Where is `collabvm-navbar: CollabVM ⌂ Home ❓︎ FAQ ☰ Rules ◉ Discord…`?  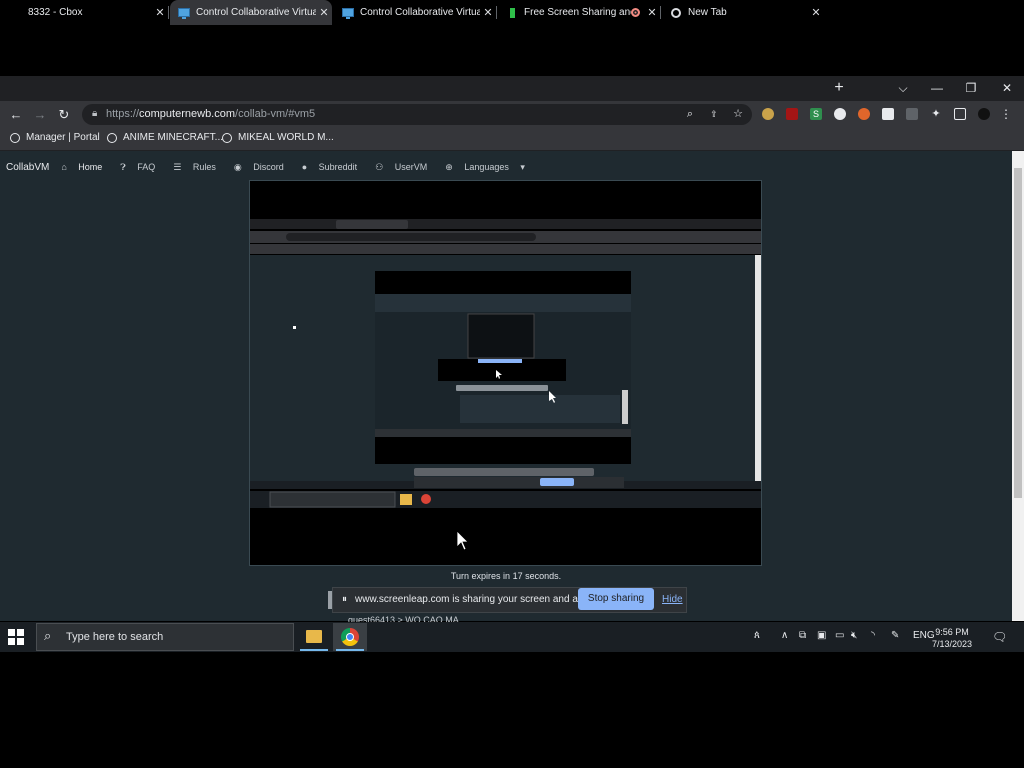
collabvm-navbar: CollabVM ⌂ Home ❓︎ FAQ ☰ Rules ◉ Discord… is located at coordinates (271, 167).